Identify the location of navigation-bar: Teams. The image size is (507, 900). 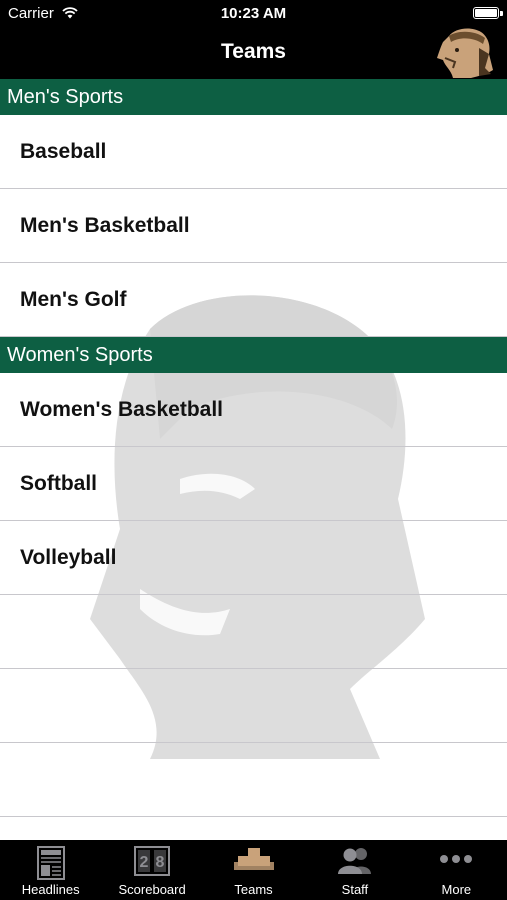
(253, 53).